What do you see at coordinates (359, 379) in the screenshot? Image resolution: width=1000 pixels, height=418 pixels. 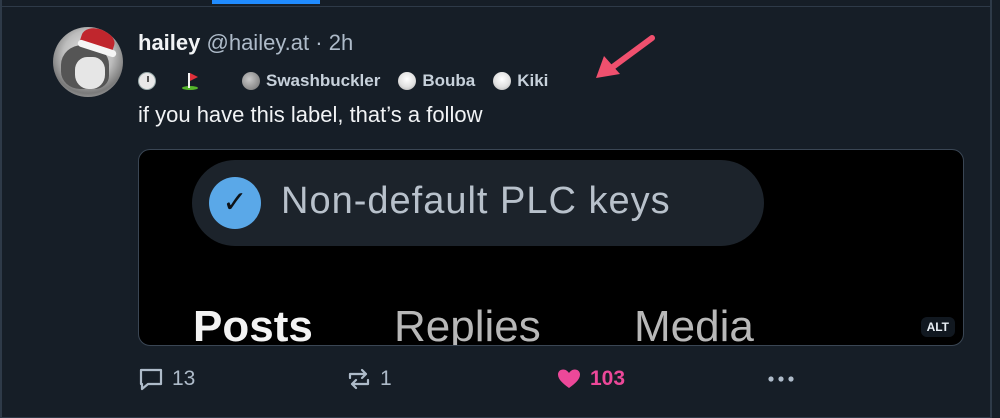 I see `repost-icon` at bounding box center [359, 379].